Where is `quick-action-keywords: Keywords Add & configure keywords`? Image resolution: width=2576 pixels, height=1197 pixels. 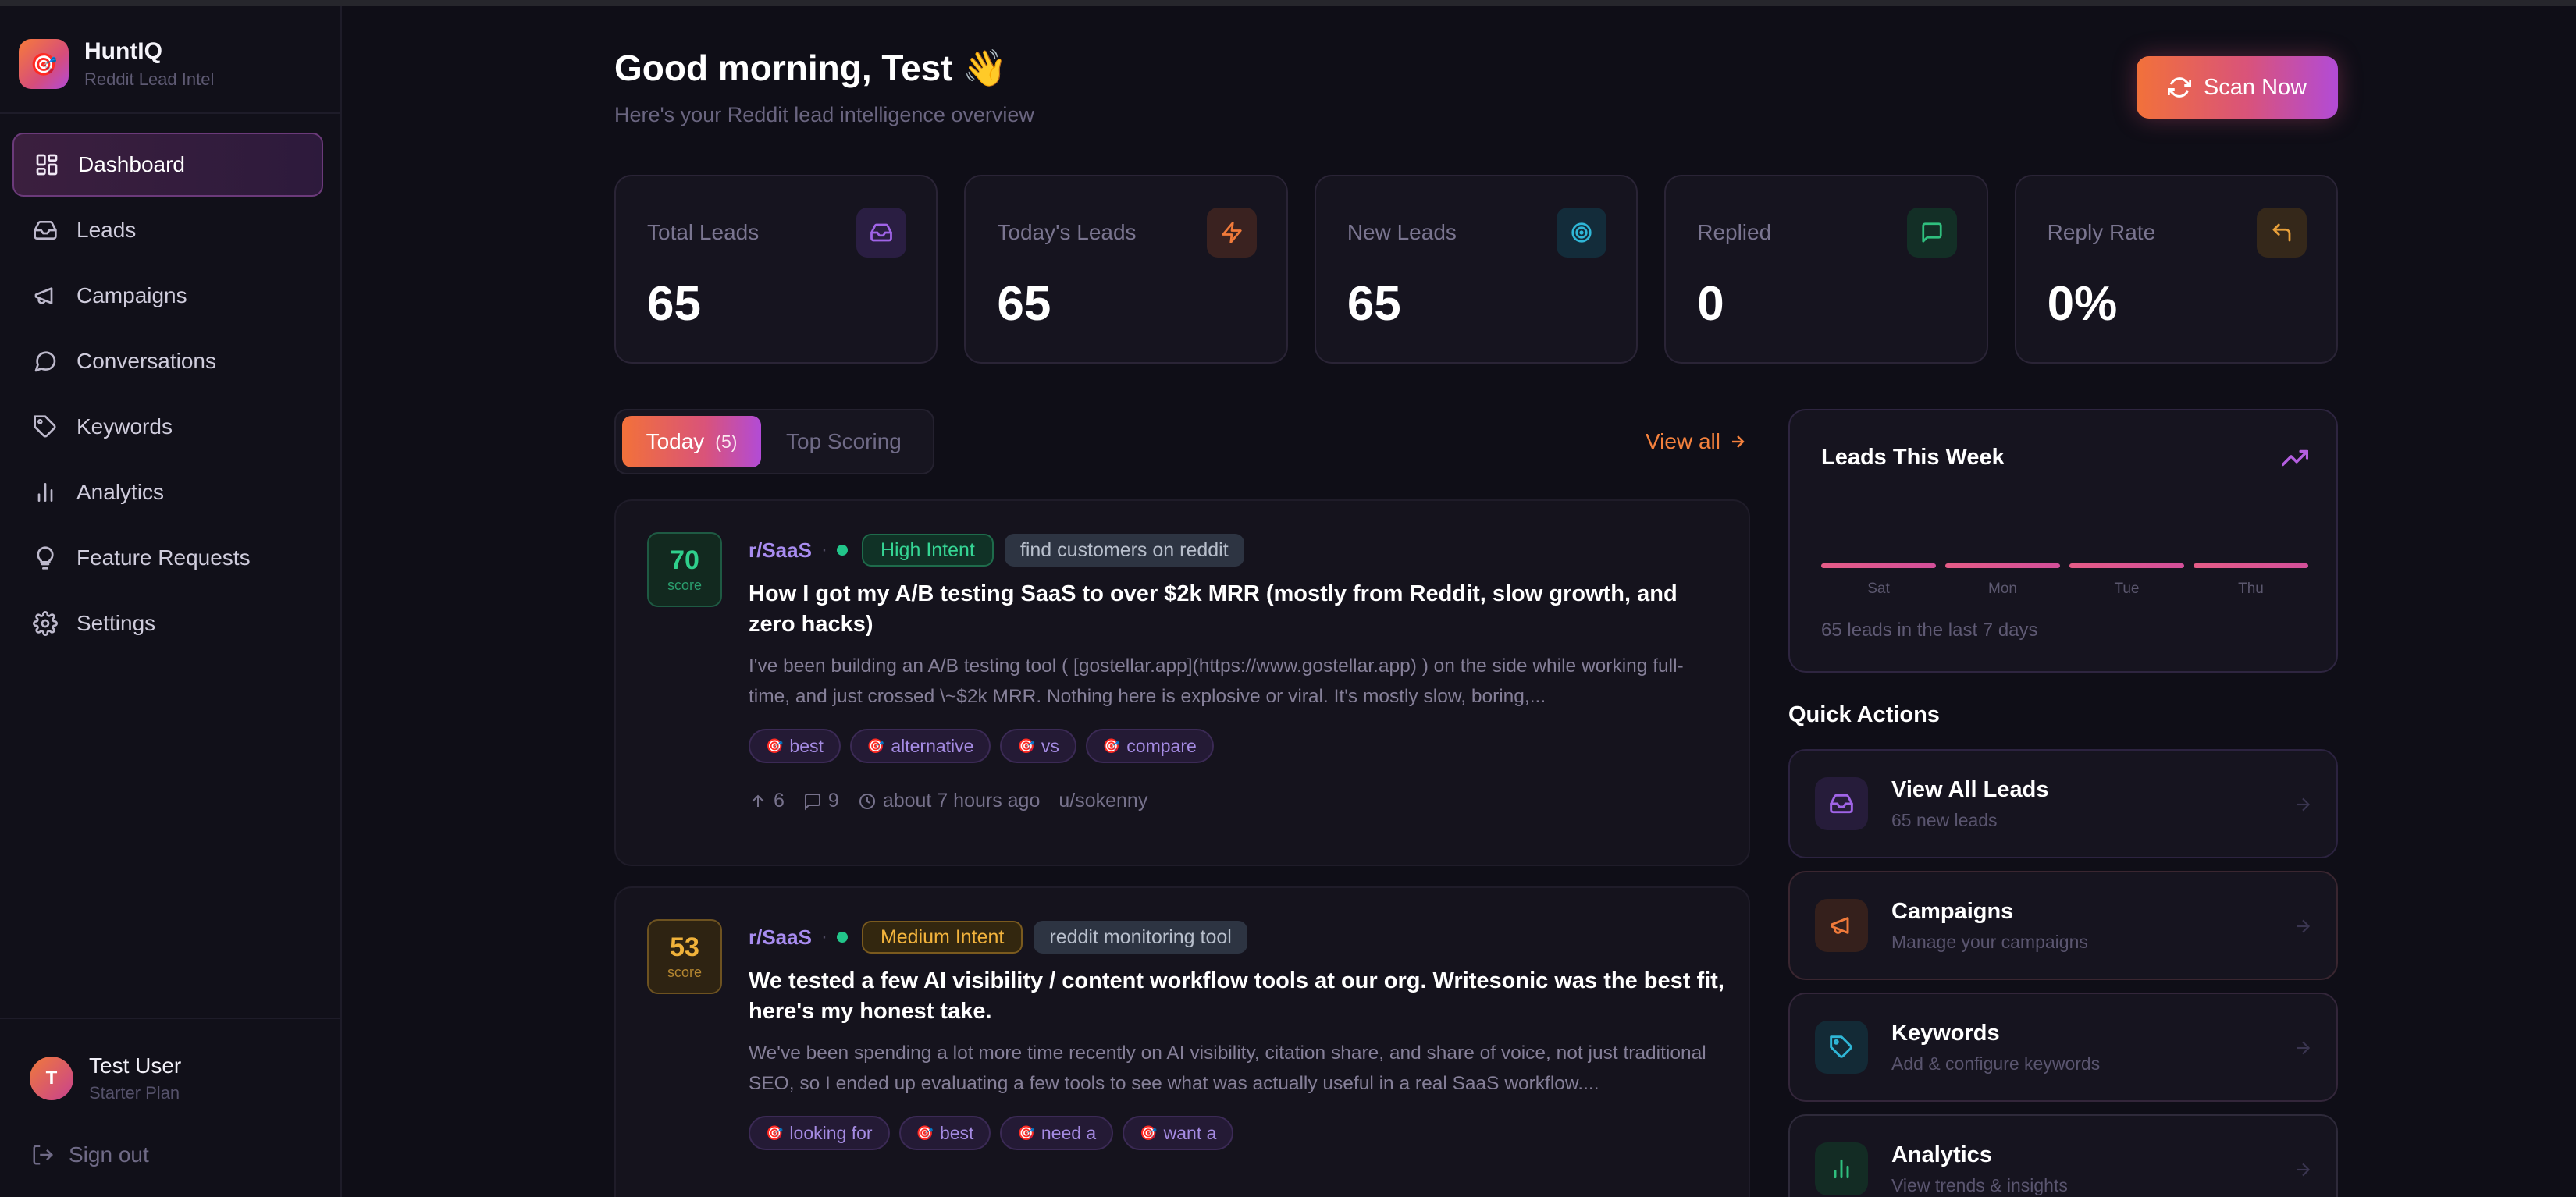
quick-action-keywords: Keywords Add & configure keywords is located at coordinates (2063, 1047).